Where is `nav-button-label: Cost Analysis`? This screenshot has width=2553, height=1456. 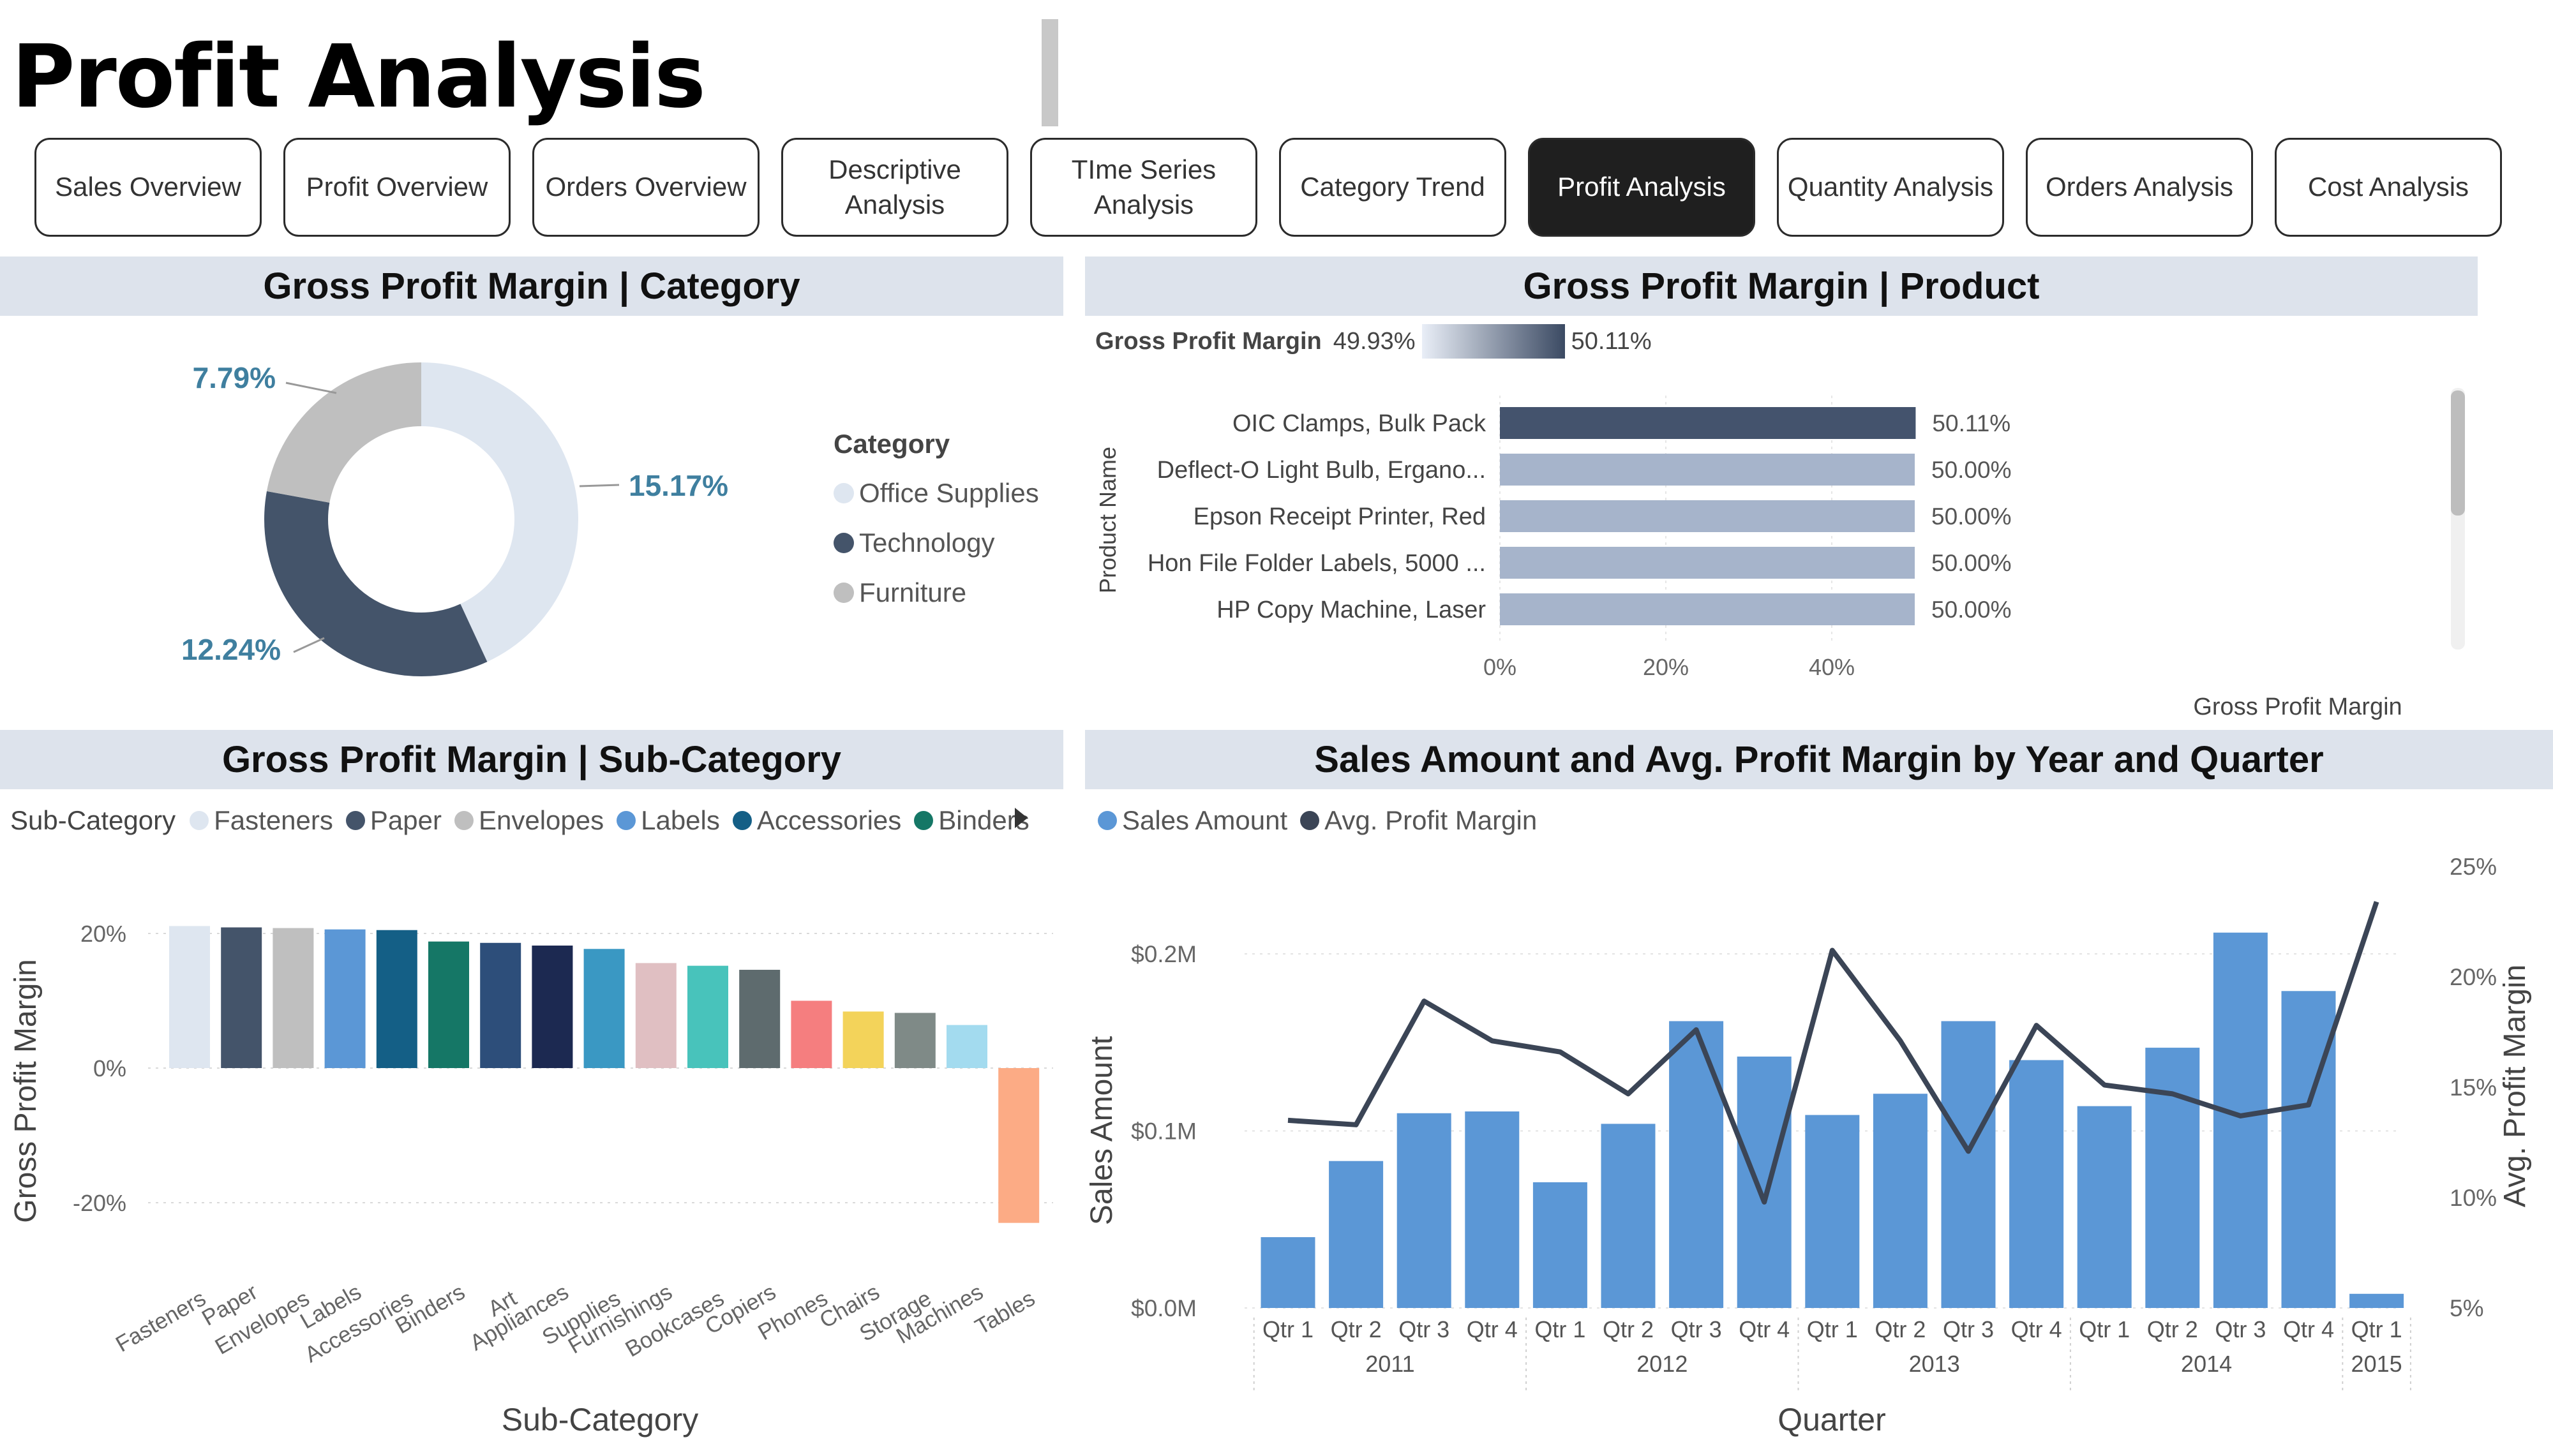
nav-button-label: Cost Analysis is located at coordinates (2388, 187).